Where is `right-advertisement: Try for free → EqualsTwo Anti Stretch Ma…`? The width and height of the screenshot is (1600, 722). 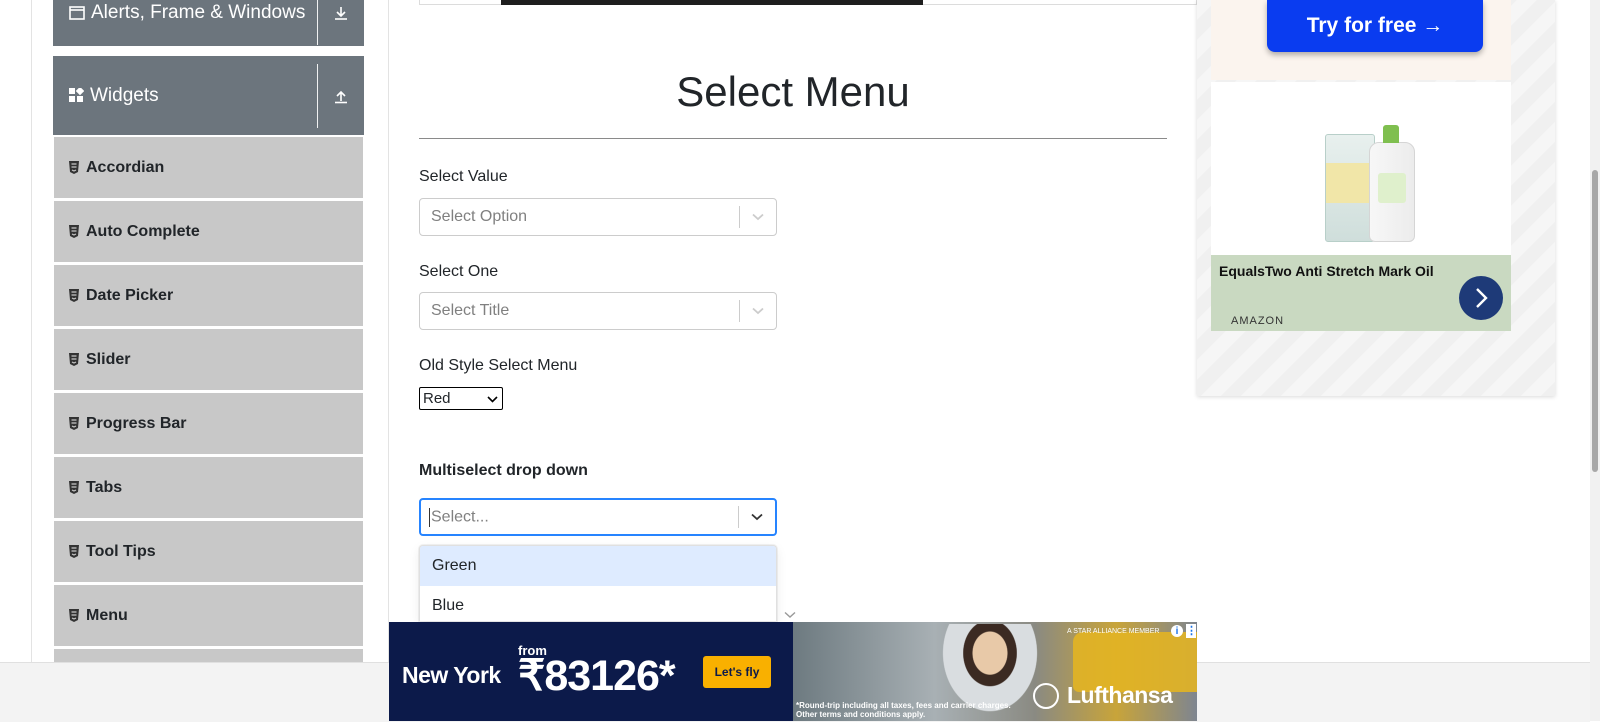 right-advertisement: Try for free → EqualsTwo Anti Stretch Ma… is located at coordinates (1376, 198).